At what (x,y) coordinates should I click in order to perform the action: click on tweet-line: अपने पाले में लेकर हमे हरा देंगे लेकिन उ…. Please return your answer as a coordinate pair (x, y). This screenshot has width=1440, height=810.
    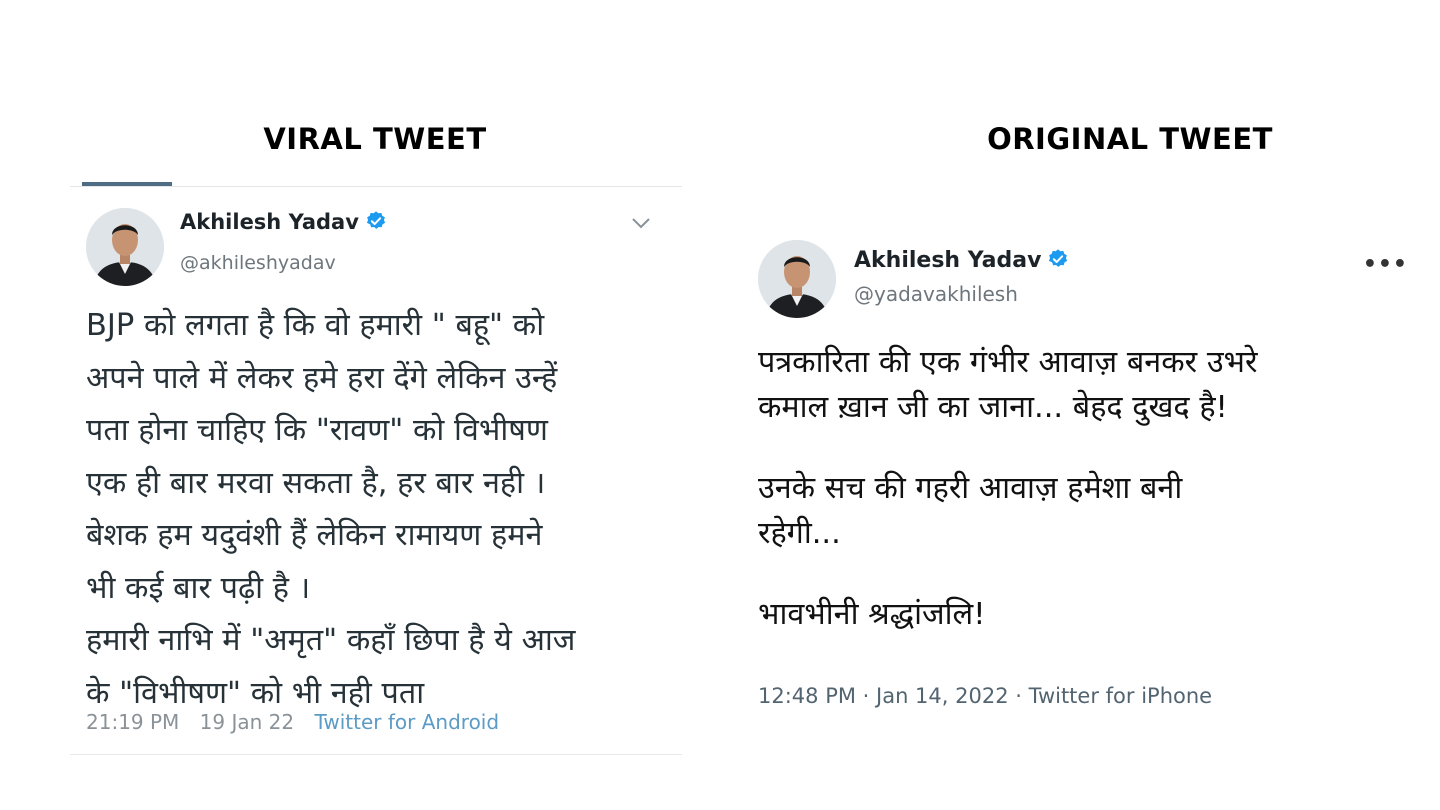
    Looking at the image, I should click on (322, 378).